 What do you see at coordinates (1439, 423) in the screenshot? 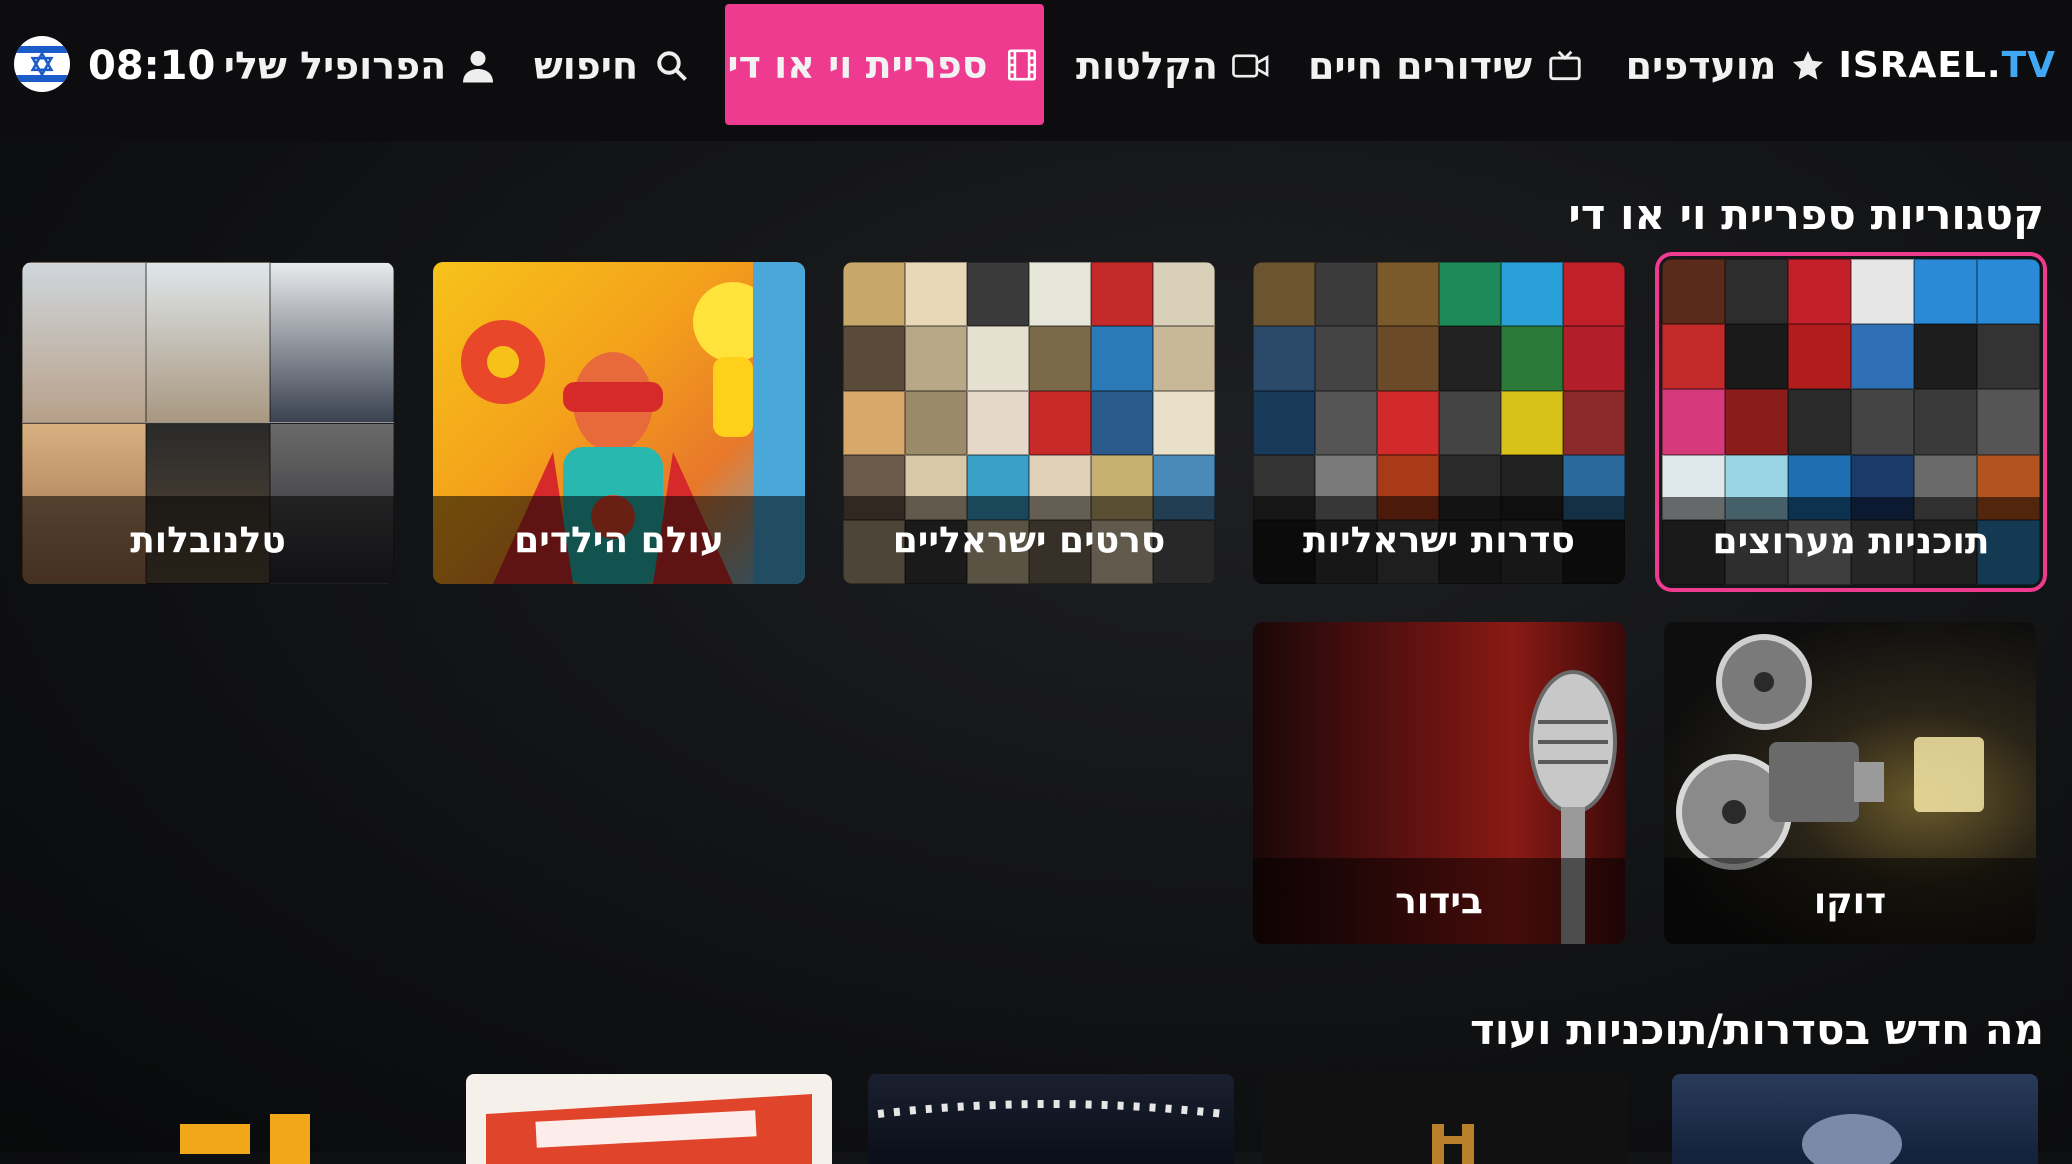
I see `category-tile-israeli-series: סדרות ישראליות` at bounding box center [1439, 423].